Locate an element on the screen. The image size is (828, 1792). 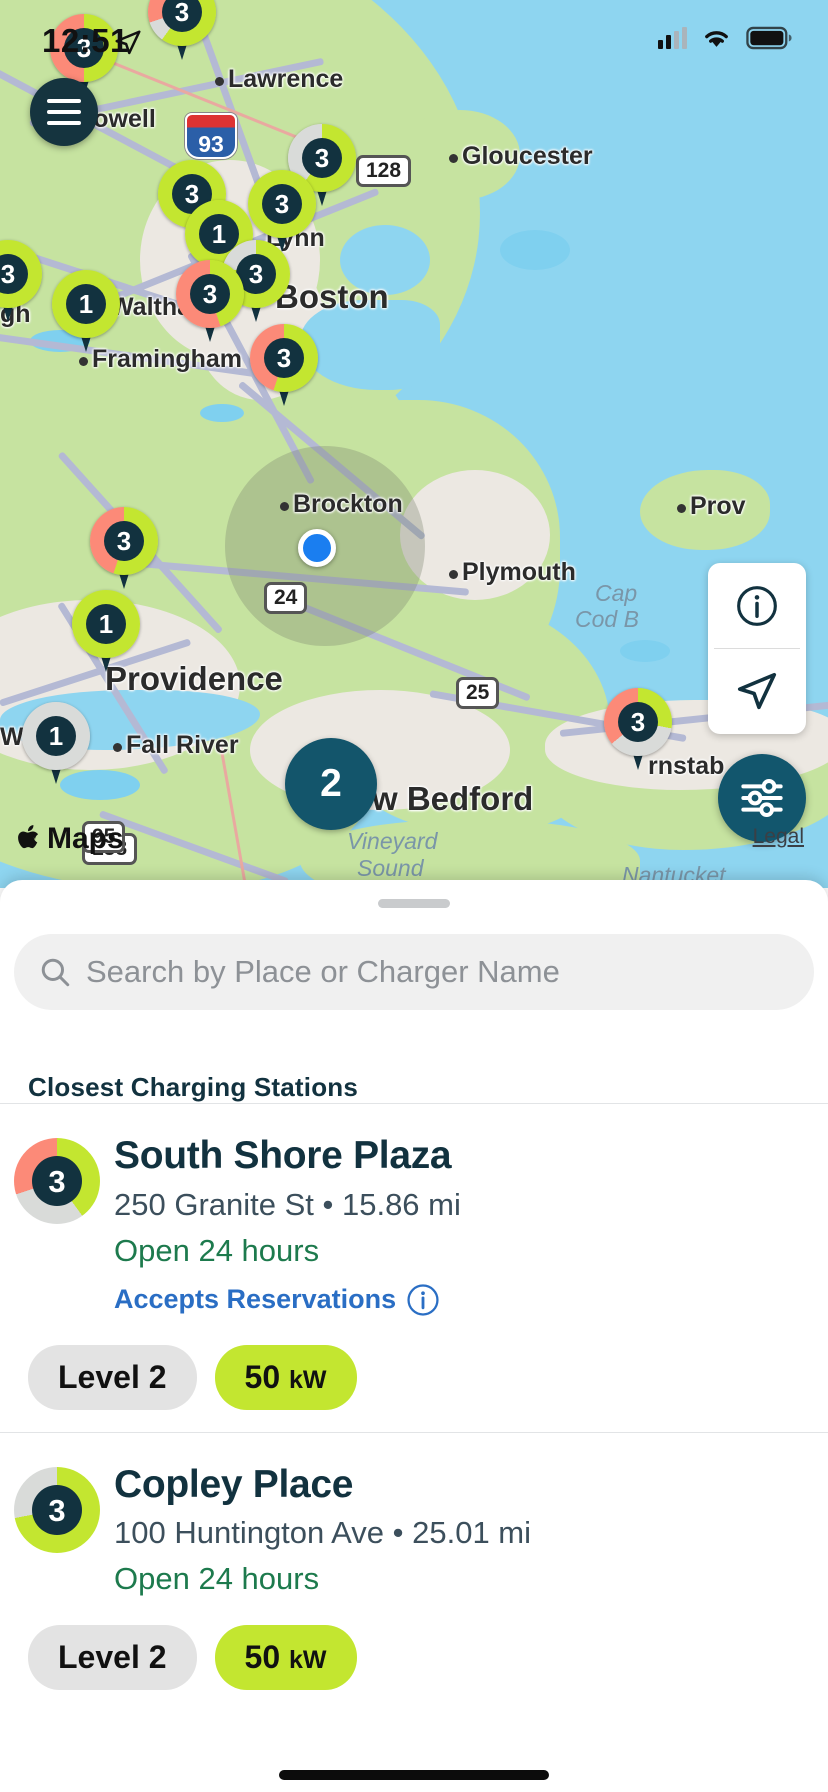
home-indicator is located at coordinates (414, 1775).